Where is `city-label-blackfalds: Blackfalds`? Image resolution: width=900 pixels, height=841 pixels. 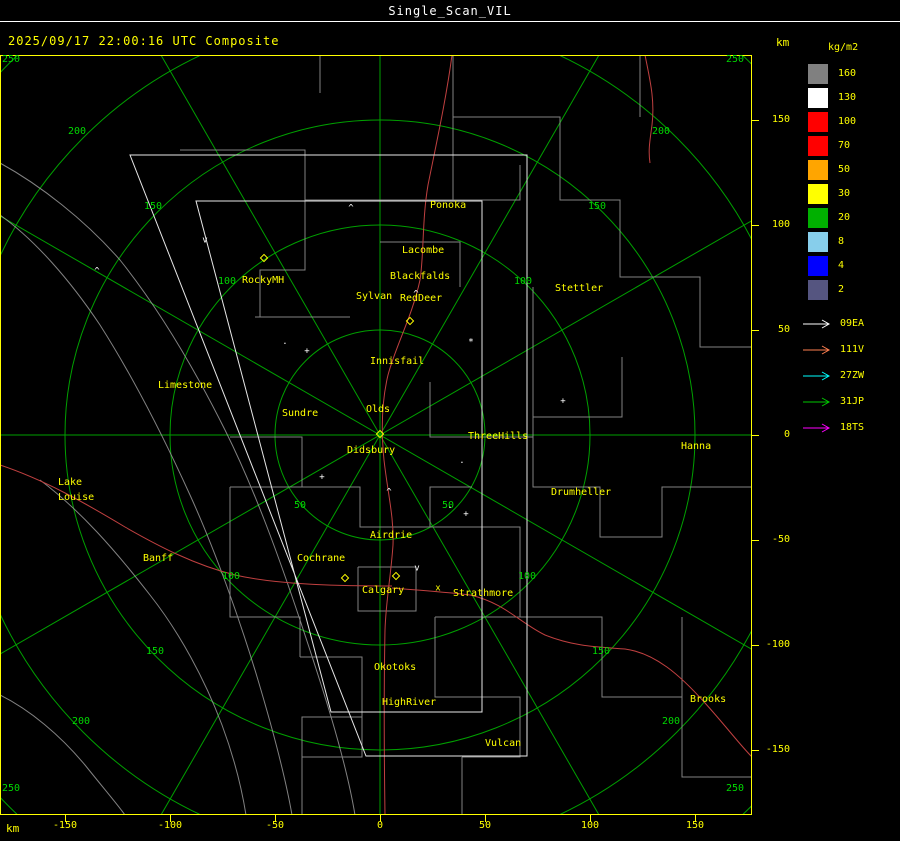
city-label-blackfalds: Blackfalds is located at coordinates (420, 276).